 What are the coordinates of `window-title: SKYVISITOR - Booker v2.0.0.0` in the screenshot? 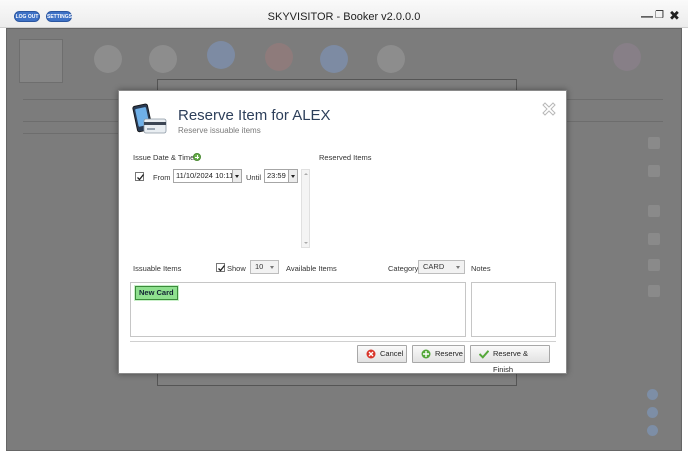 It's located at (344, 17).